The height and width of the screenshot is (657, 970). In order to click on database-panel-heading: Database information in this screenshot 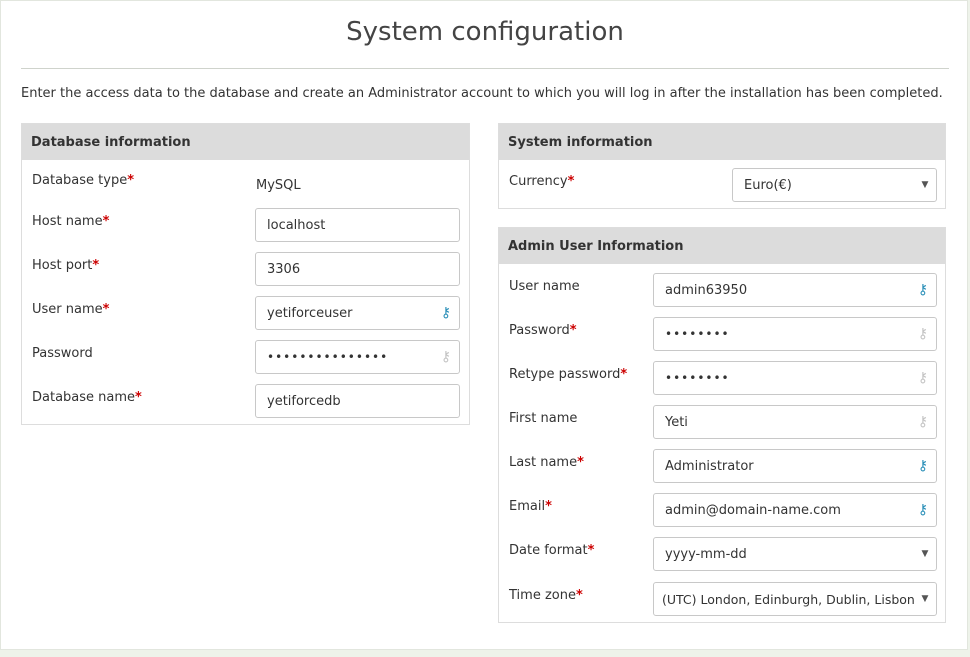, I will do `click(245, 142)`.